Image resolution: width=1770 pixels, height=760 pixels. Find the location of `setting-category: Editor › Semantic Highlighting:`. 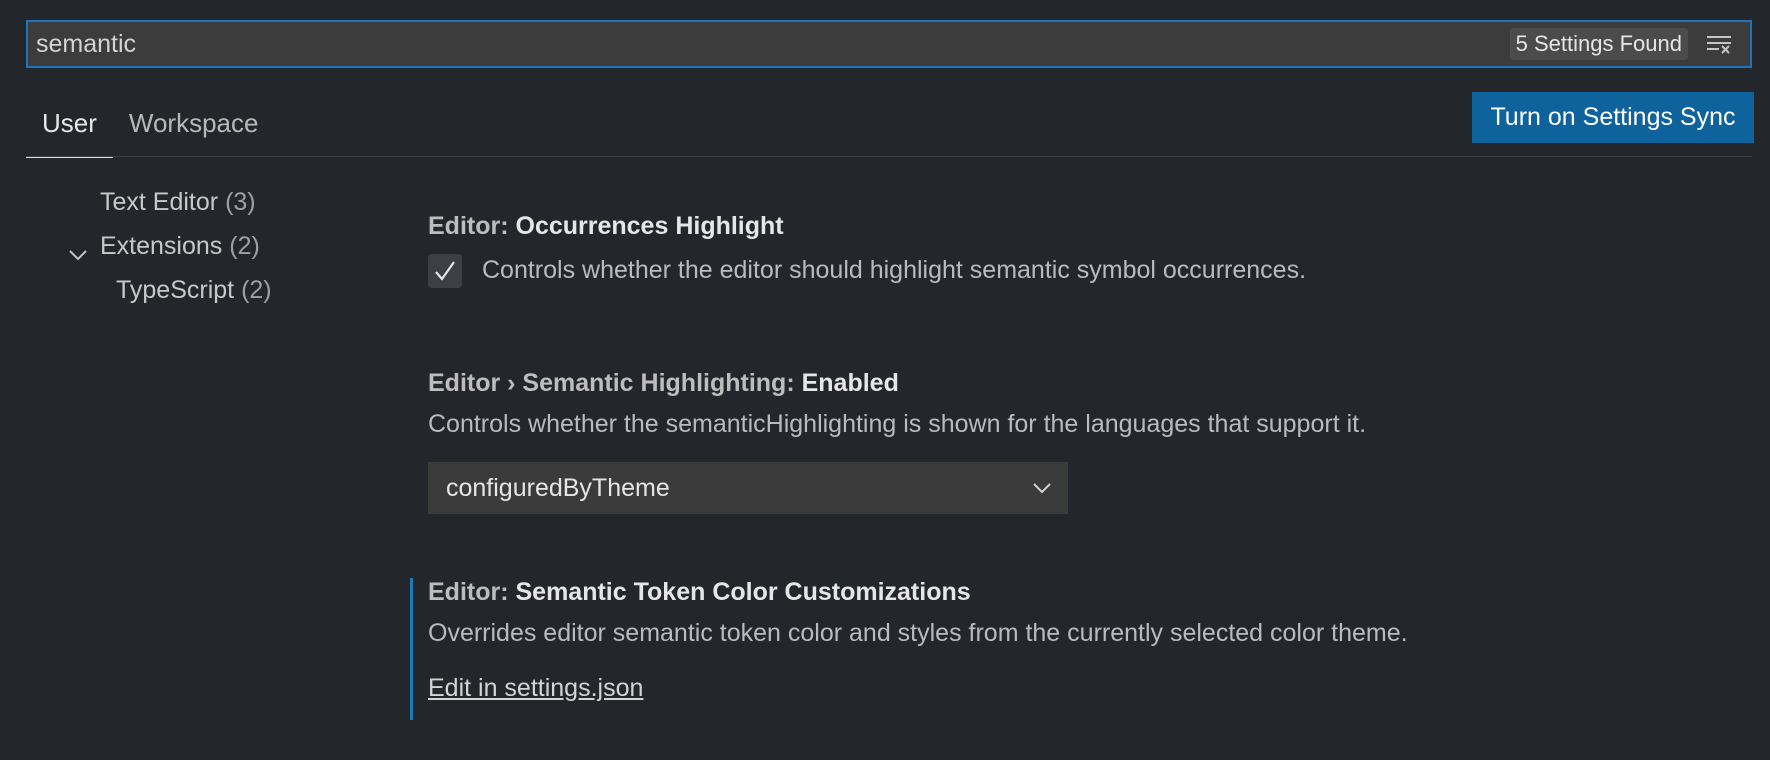

setting-category: Editor › Semantic Highlighting: is located at coordinates (615, 383).